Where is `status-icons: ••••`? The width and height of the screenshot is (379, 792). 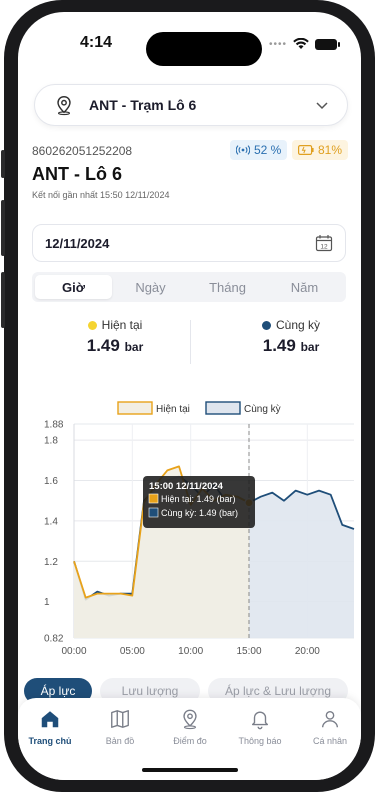
status-icons: •••• is located at coordinates (304, 44).